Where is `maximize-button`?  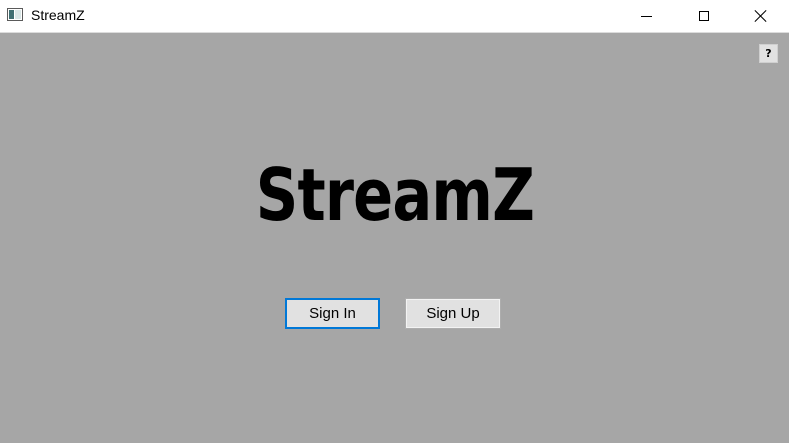 maximize-button is located at coordinates (704, 16).